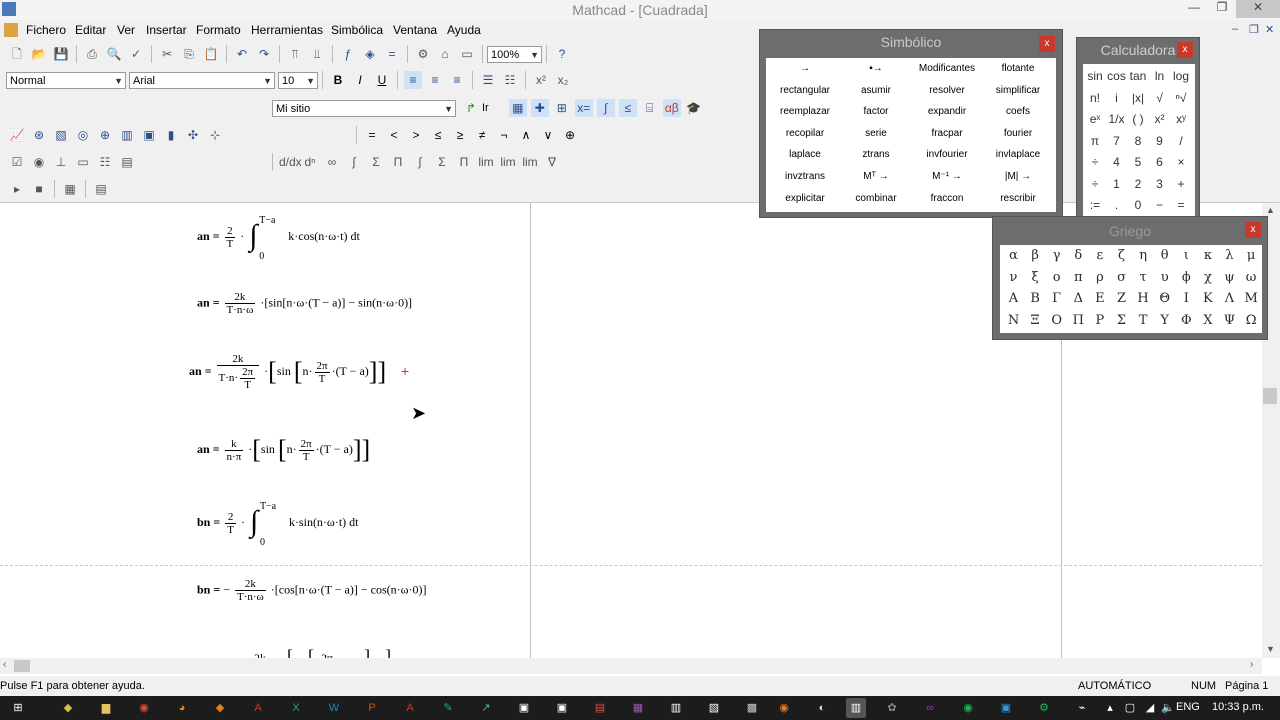 The image size is (1280, 720). What do you see at coordinates (650, 108) in the screenshot?
I see `programming-toolbar-icon: ⌸` at bounding box center [650, 108].